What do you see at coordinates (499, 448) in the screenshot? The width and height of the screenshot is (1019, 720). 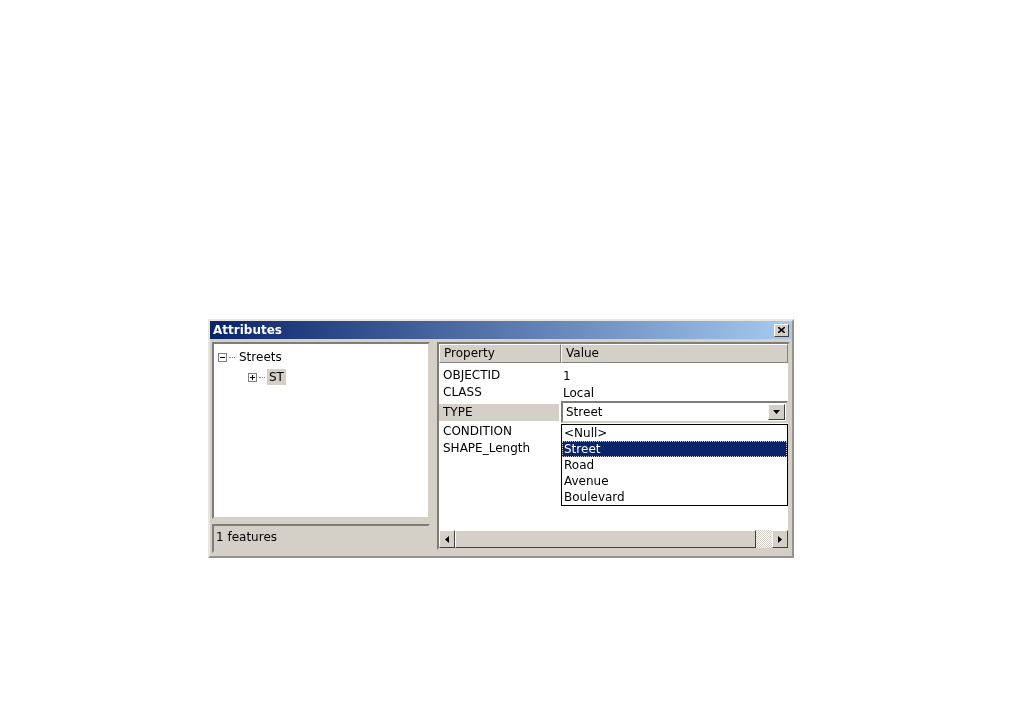 I see `property-name: SHAPE_Length` at bounding box center [499, 448].